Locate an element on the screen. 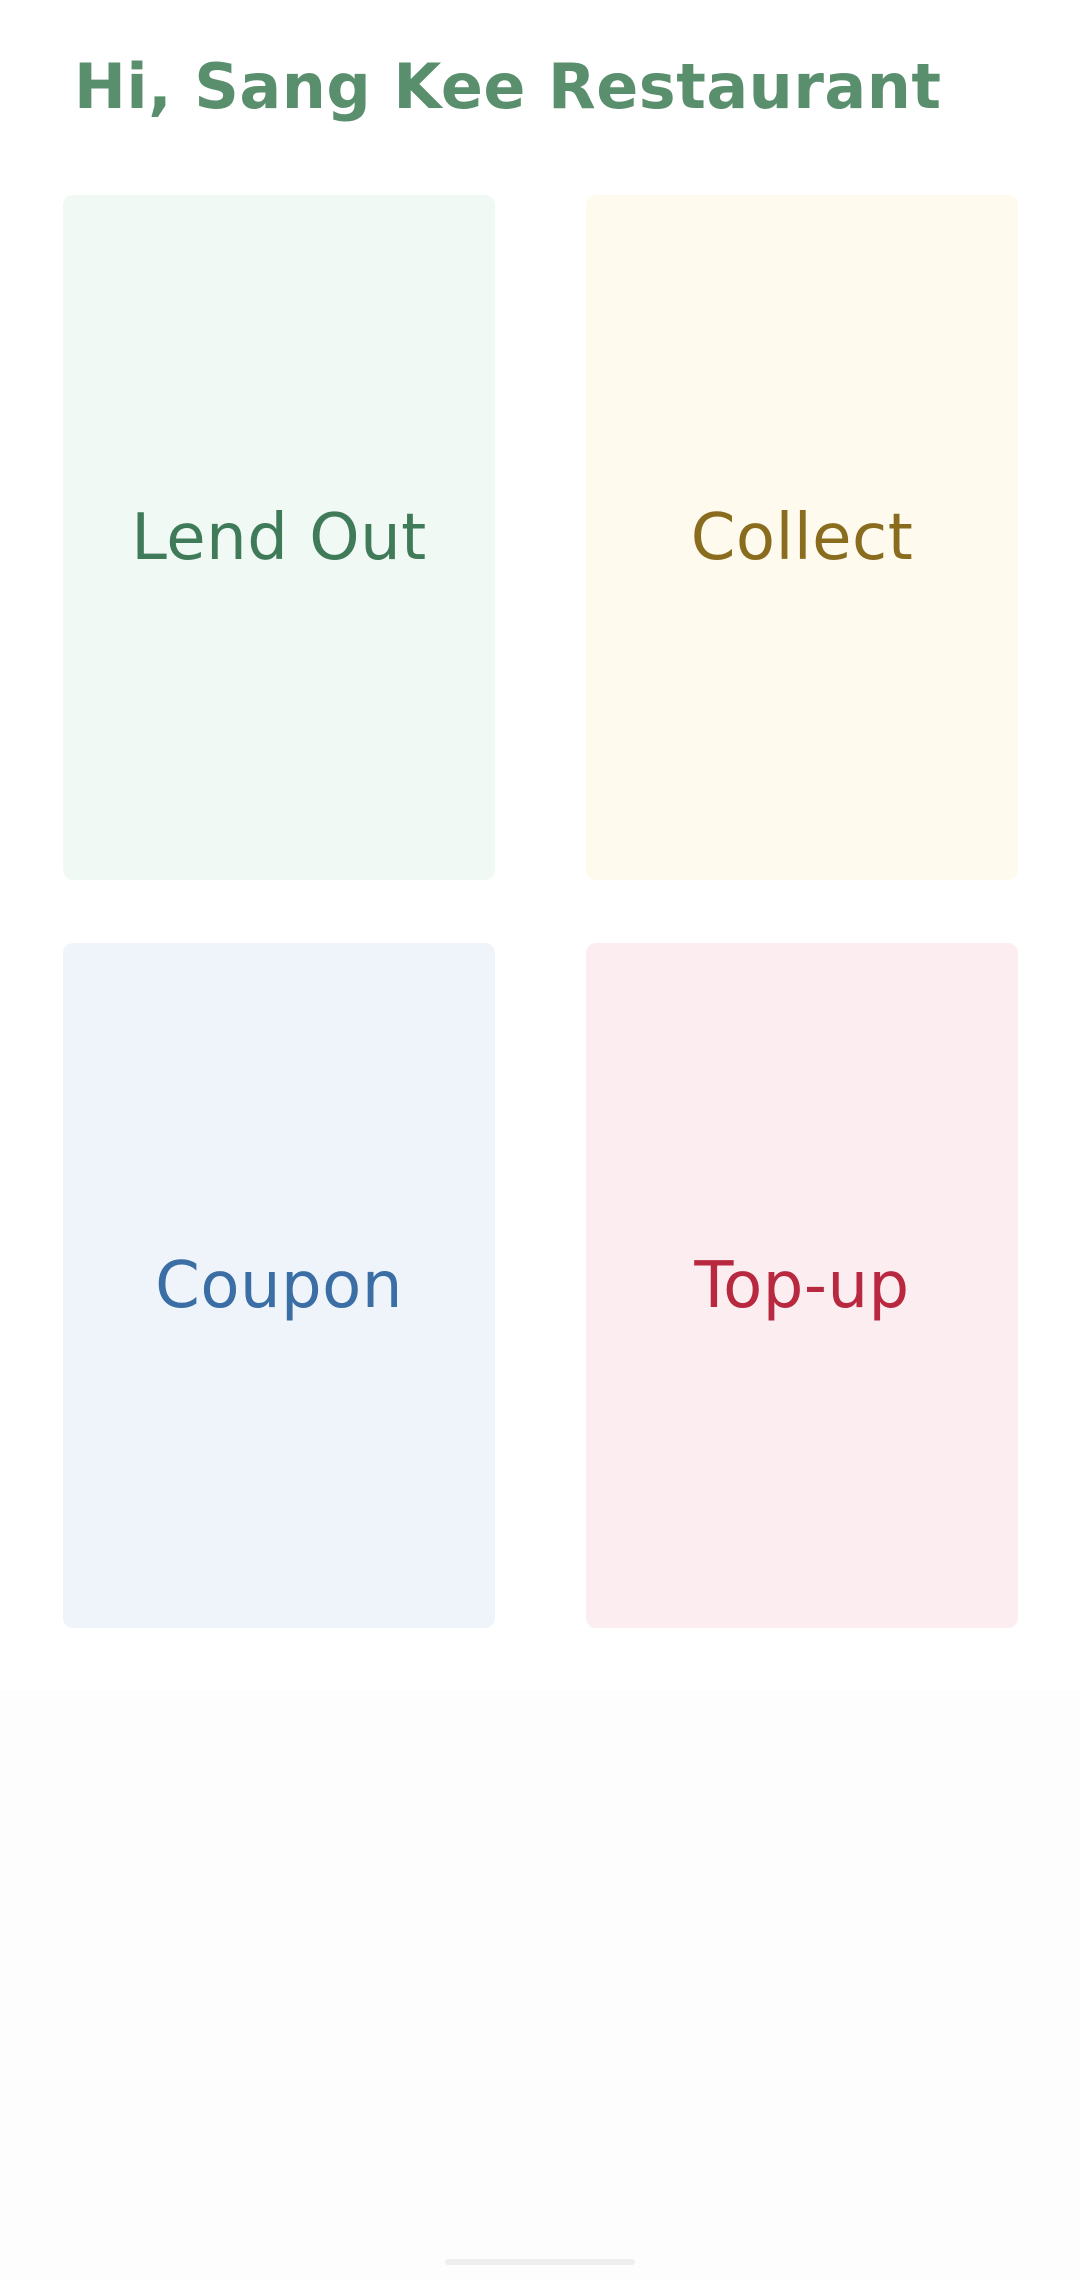  lend-out-label: Lend Out is located at coordinates (279, 537).